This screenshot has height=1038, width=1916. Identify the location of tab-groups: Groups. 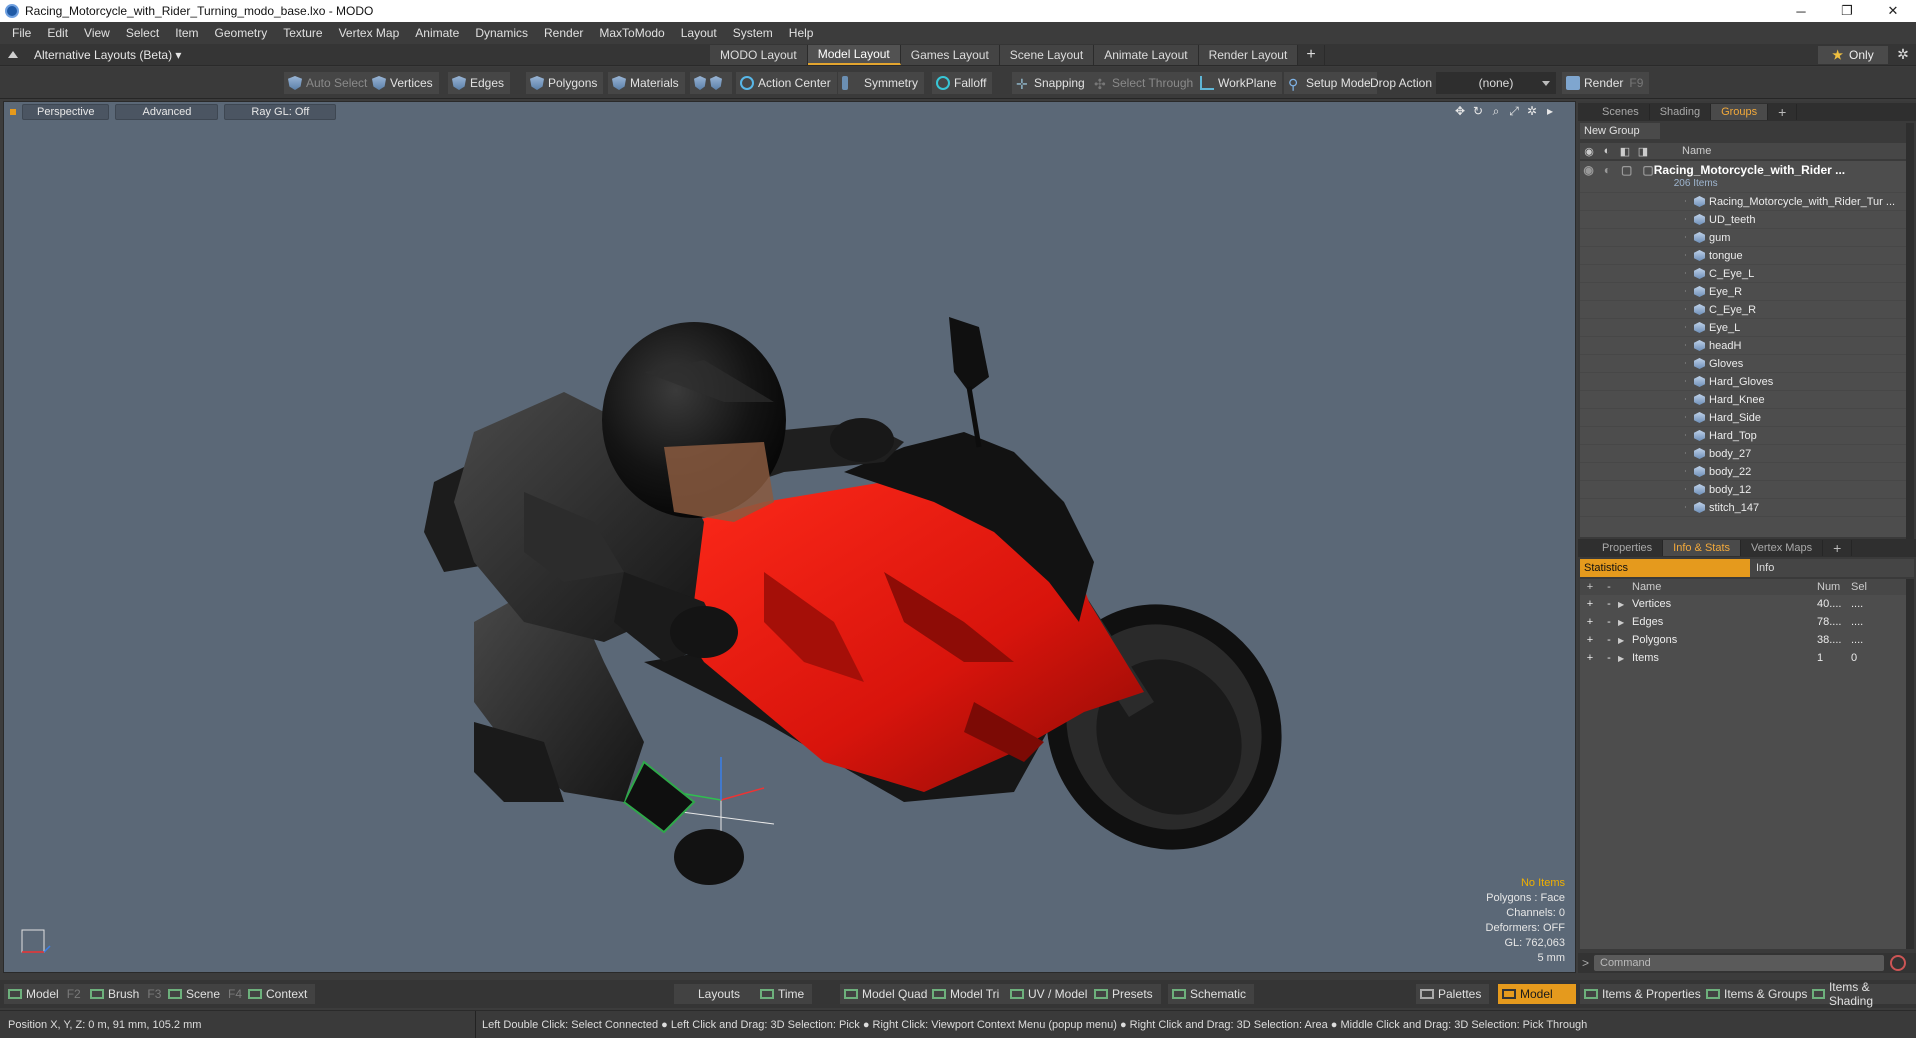
(1740, 112).